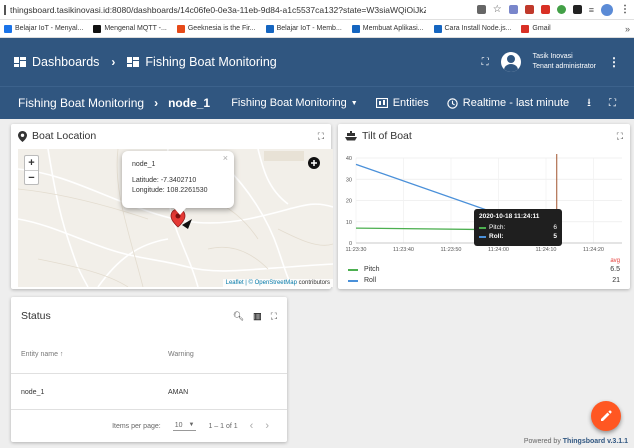 The width and height of the screenshot is (634, 448). What do you see at coordinates (36, 316) in the screenshot?
I see `widget-title: Status` at bounding box center [36, 316].